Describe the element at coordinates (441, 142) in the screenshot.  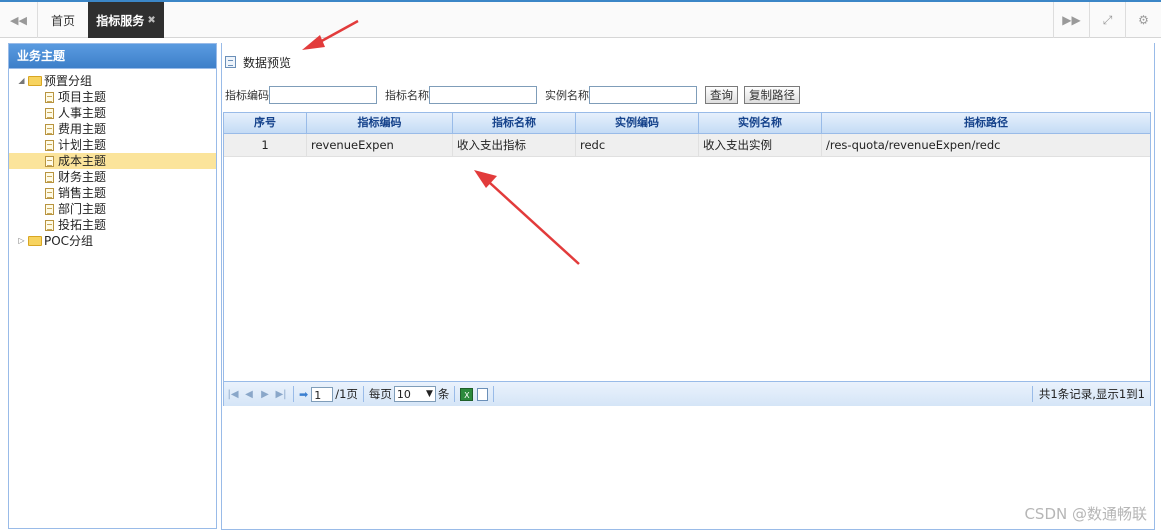
I see `annotation-arrows` at that location.